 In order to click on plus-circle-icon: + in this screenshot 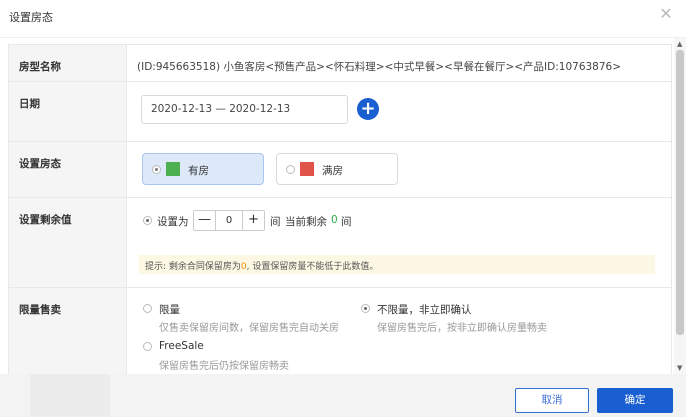, I will do `click(368, 109)`.